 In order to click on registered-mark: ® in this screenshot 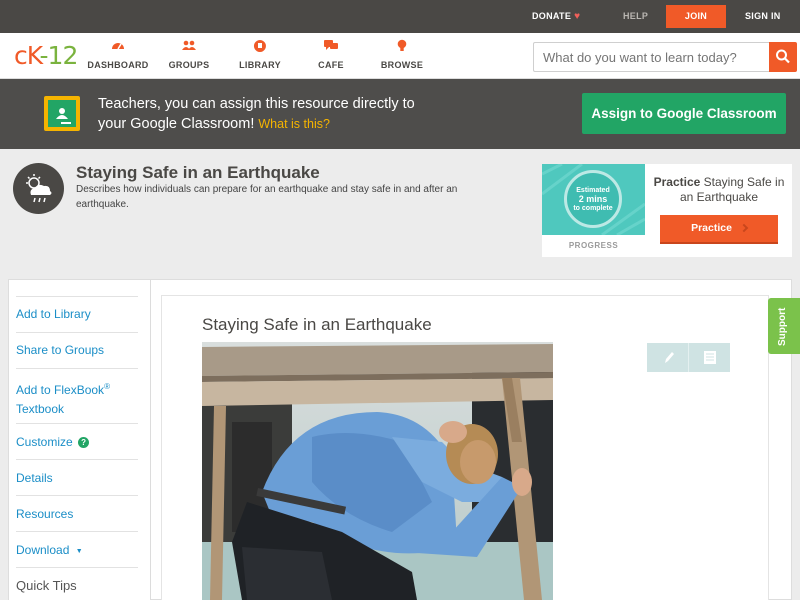, I will do `click(107, 386)`.